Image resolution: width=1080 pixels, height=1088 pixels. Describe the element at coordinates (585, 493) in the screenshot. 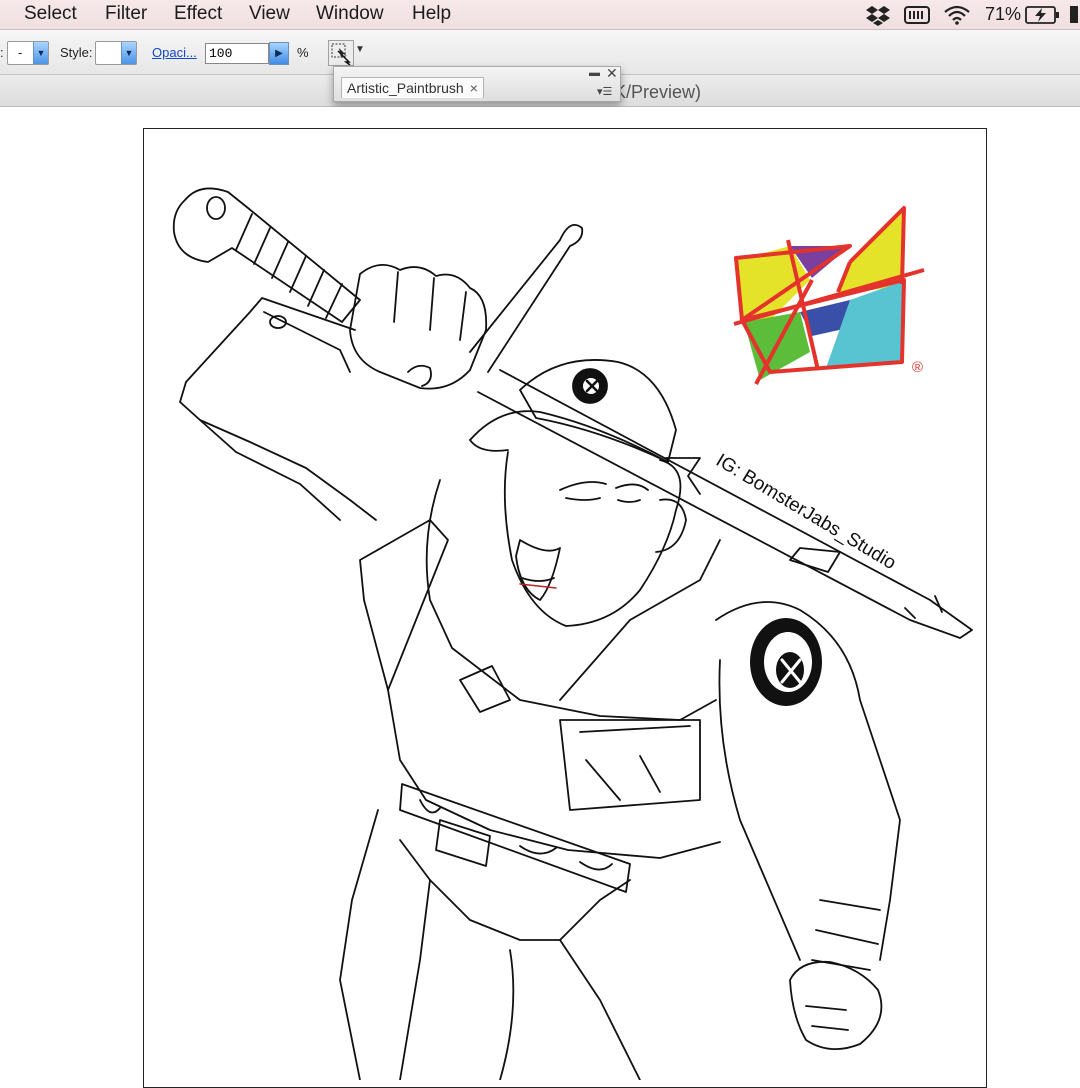

I see `head-and-cap` at that location.